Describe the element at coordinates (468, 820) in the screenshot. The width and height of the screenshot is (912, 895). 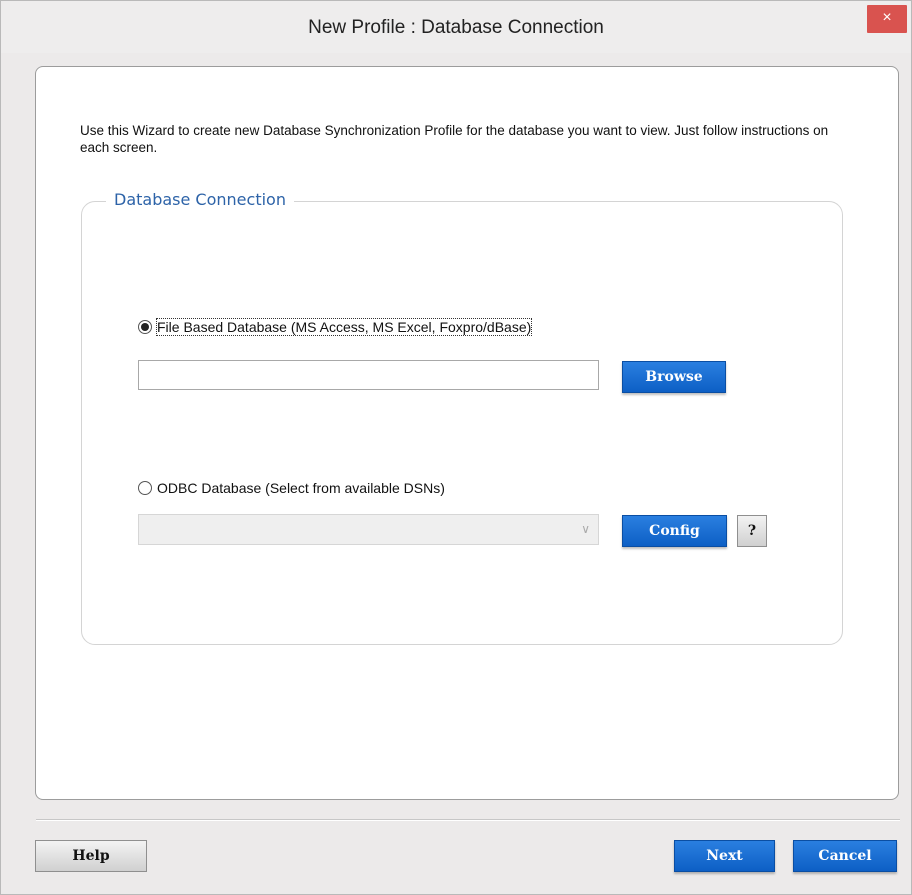
I see `footer-separator` at that location.